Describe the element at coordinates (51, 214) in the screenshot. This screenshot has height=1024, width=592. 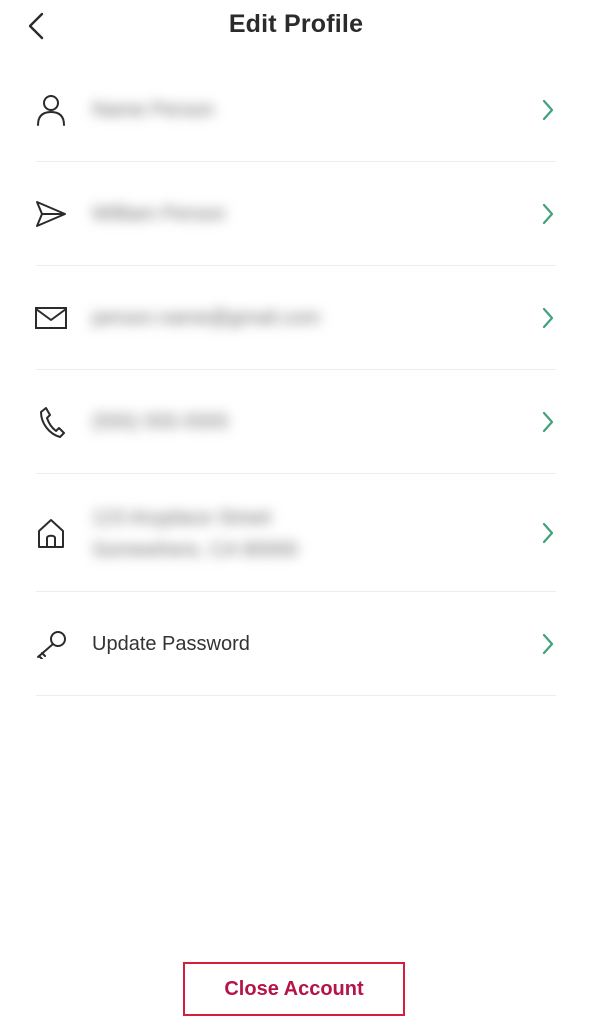
I see `send-icon` at that location.